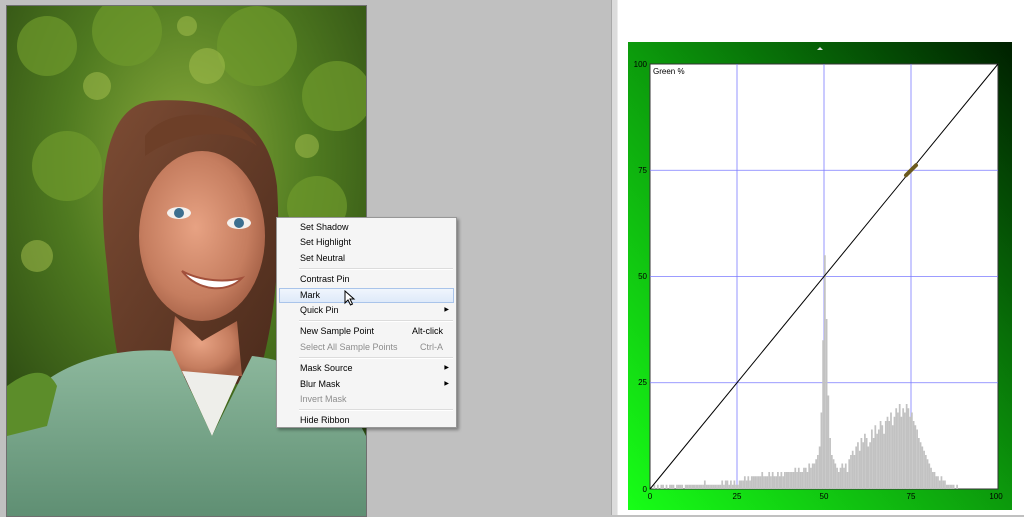 The image size is (1024, 517). What do you see at coordinates (349, 346) in the screenshot?
I see `menu-item-label: Select All Sample Points` at bounding box center [349, 346].